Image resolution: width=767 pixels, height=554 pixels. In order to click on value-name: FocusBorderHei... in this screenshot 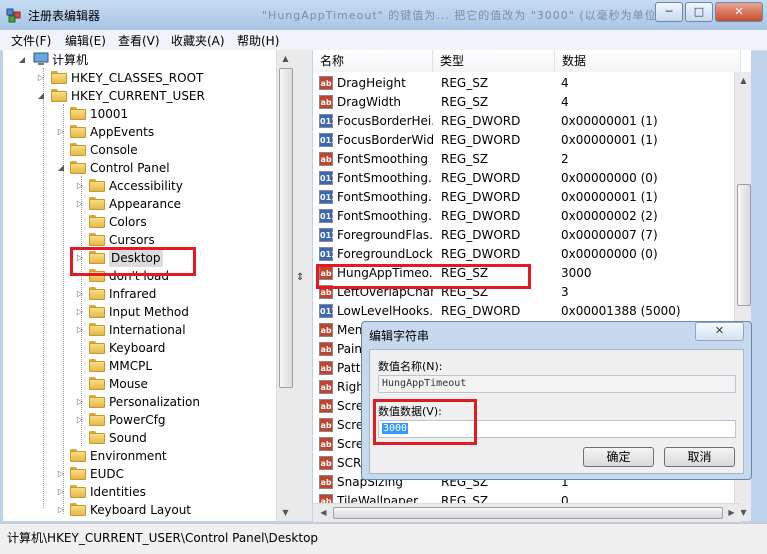, I will do `click(385, 121)`.